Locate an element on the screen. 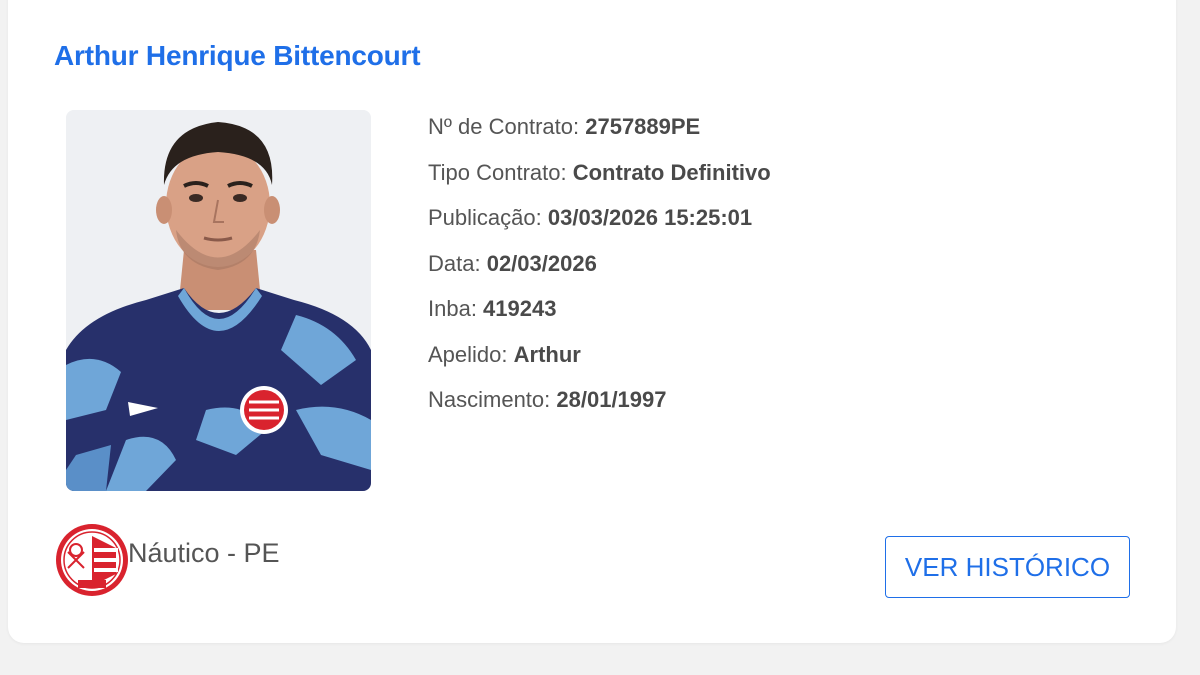 This screenshot has width=1200, height=675. birth-row: Nascimento: 28/01/1997 is located at coordinates (599, 400).